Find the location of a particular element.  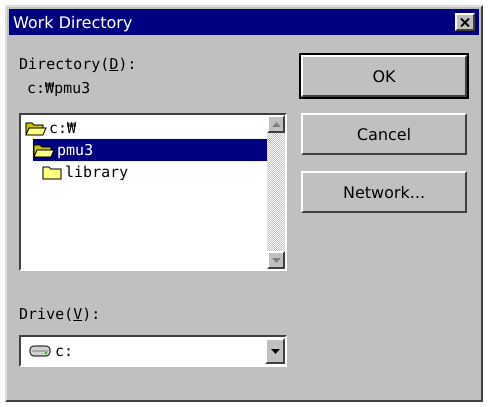

scroll-up-button is located at coordinates (276, 124).